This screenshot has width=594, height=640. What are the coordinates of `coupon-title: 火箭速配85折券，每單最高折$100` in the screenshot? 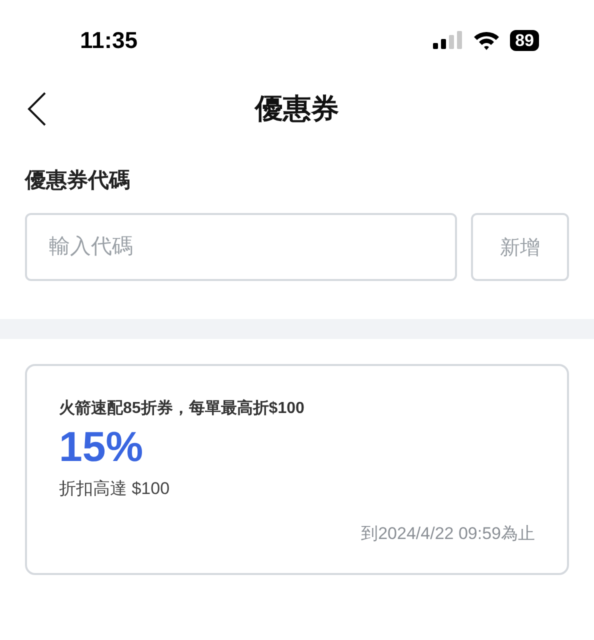 It's located at (182, 408).